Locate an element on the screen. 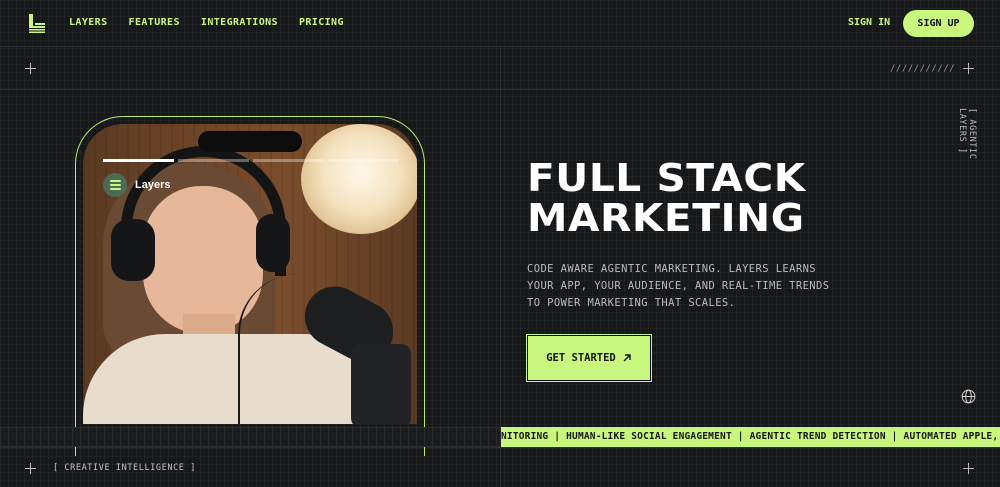 The image size is (1000, 487). nav-link-pricing: PRICING is located at coordinates (321, 22).